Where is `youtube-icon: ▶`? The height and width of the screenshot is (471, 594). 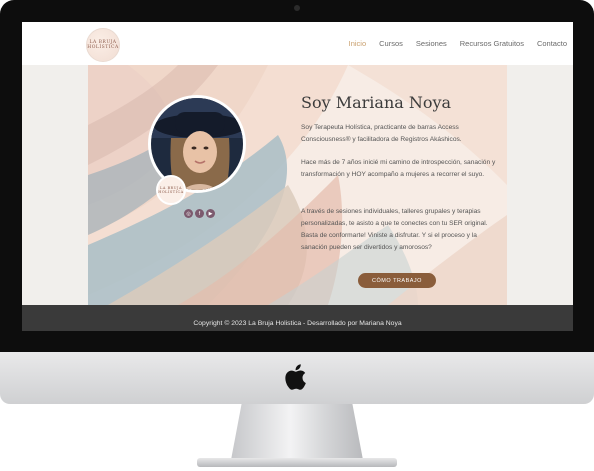 youtube-icon: ▶ is located at coordinates (210, 213).